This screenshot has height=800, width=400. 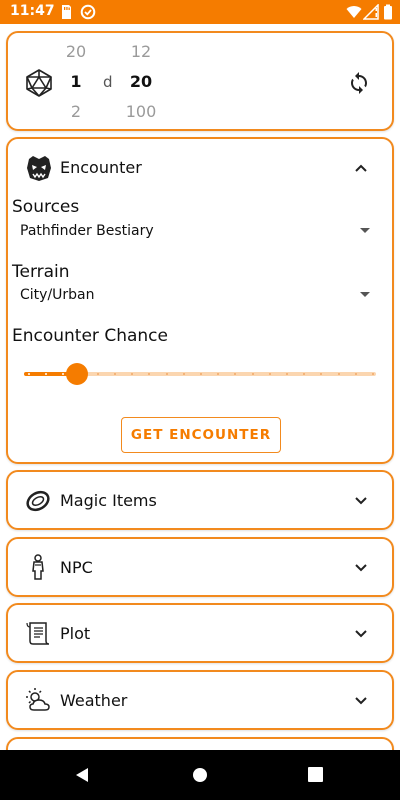 What do you see at coordinates (108, 500) in the screenshot?
I see `magic-items-title: Magic Items` at bounding box center [108, 500].